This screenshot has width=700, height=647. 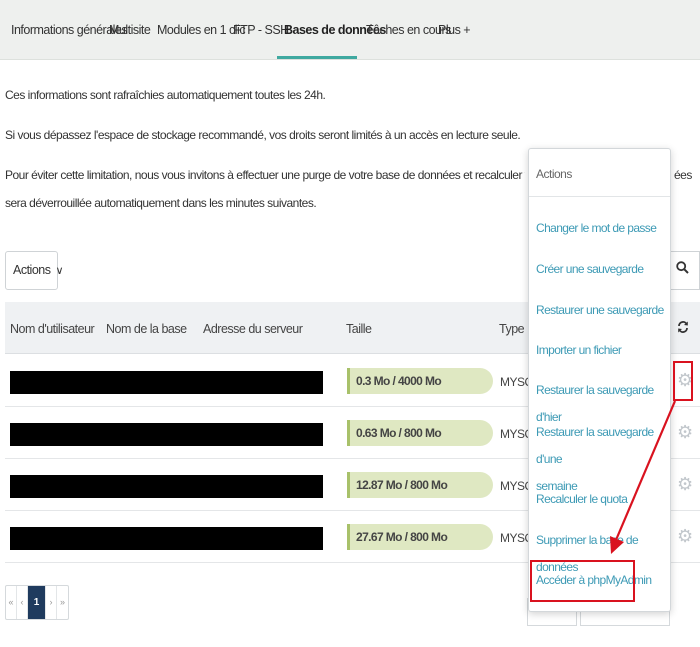 What do you see at coordinates (643, 477) in the screenshot?
I see `annotation-arrow` at bounding box center [643, 477].